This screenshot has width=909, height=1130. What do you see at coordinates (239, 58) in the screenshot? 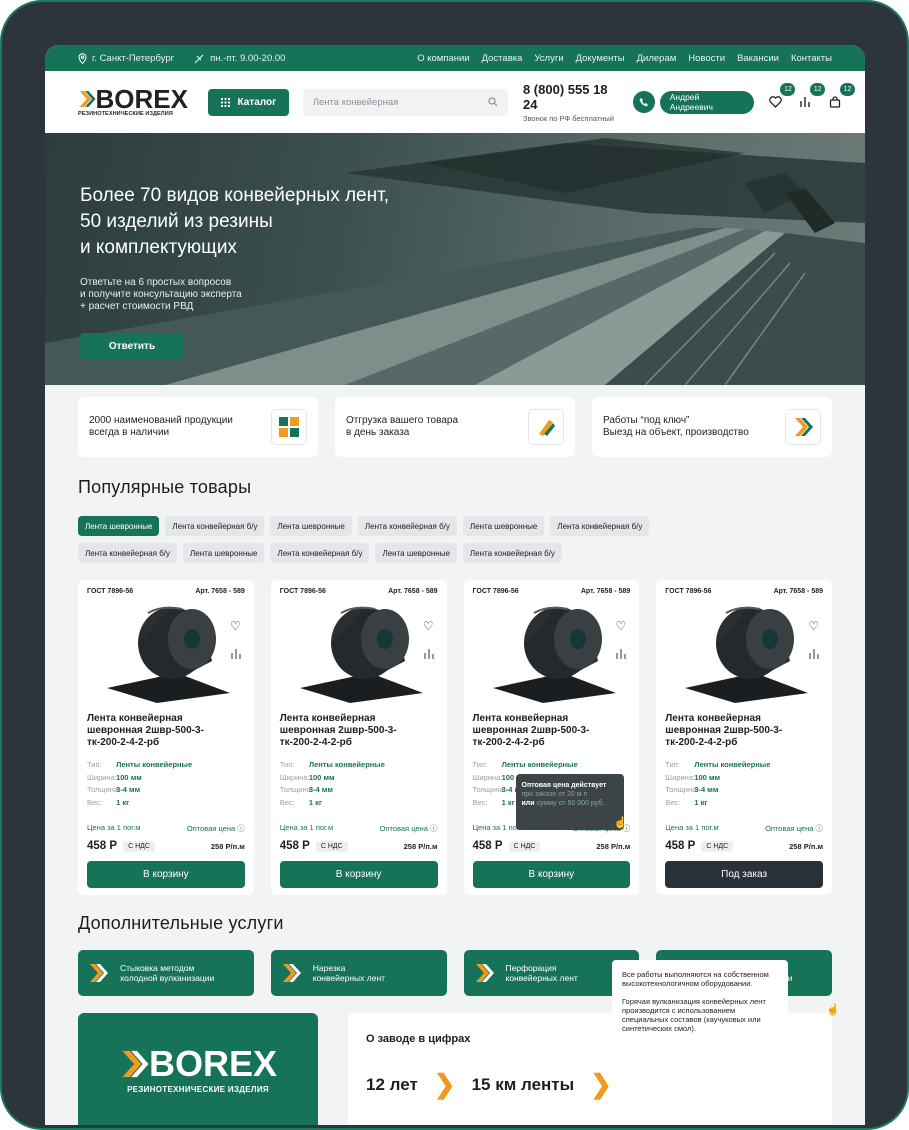
I see `working-hours: пн.-пт. 9.00-20.00` at bounding box center [239, 58].